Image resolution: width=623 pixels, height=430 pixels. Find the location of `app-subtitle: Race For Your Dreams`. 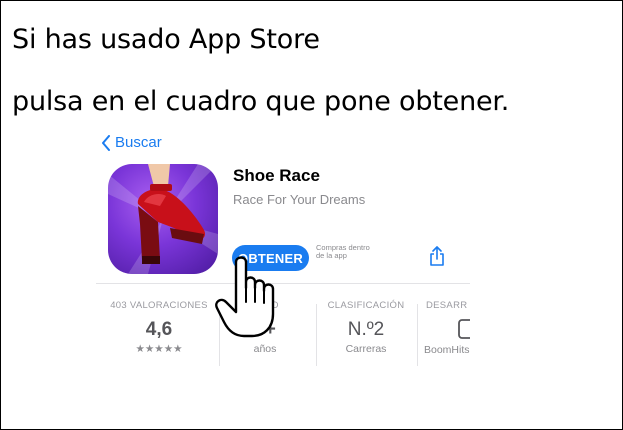

app-subtitle: Race For Your Dreams is located at coordinates (299, 199).